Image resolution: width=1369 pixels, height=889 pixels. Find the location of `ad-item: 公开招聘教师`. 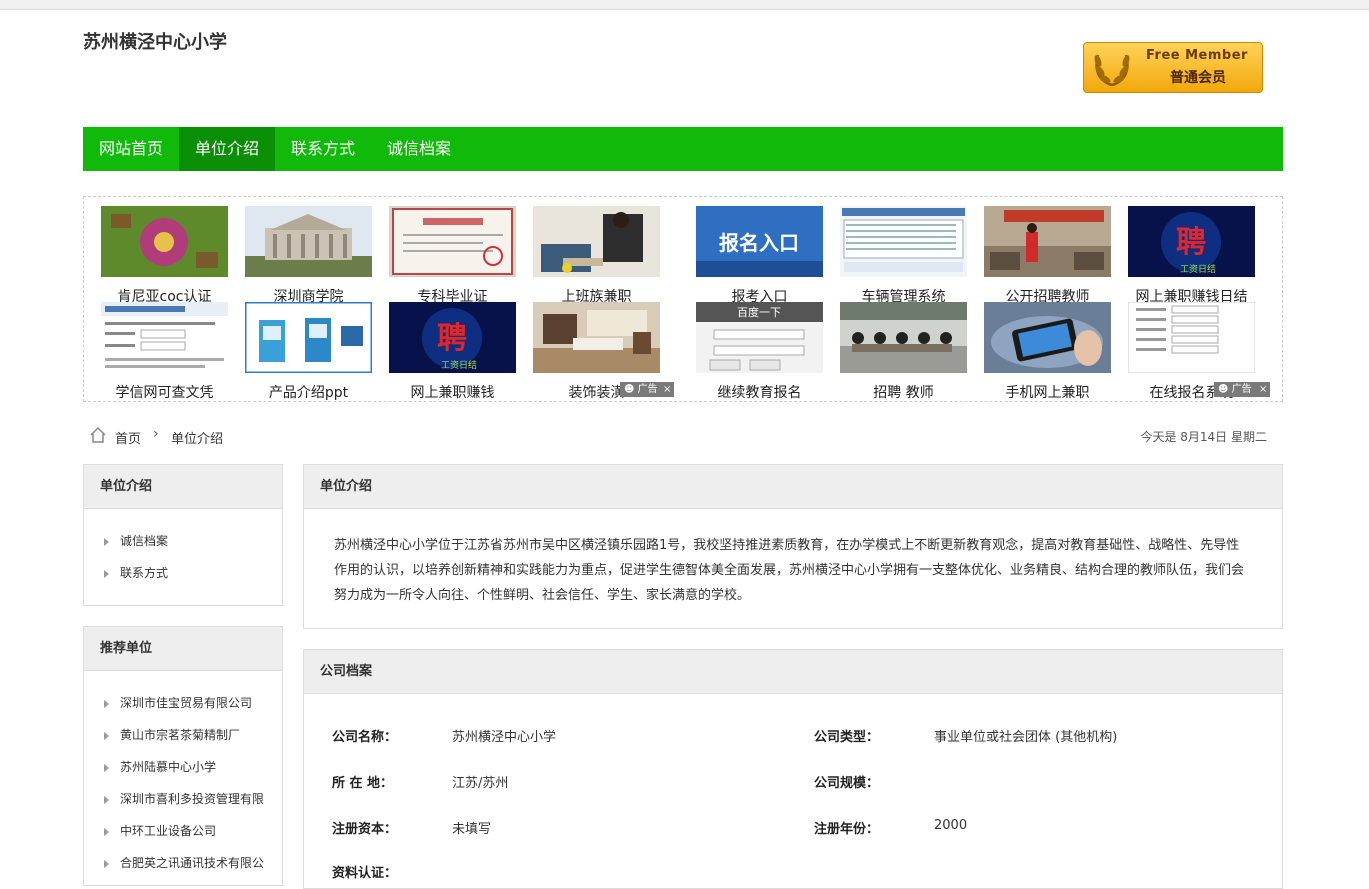

ad-item: 公开招聘教师 is located at coordinates (1047, 255).